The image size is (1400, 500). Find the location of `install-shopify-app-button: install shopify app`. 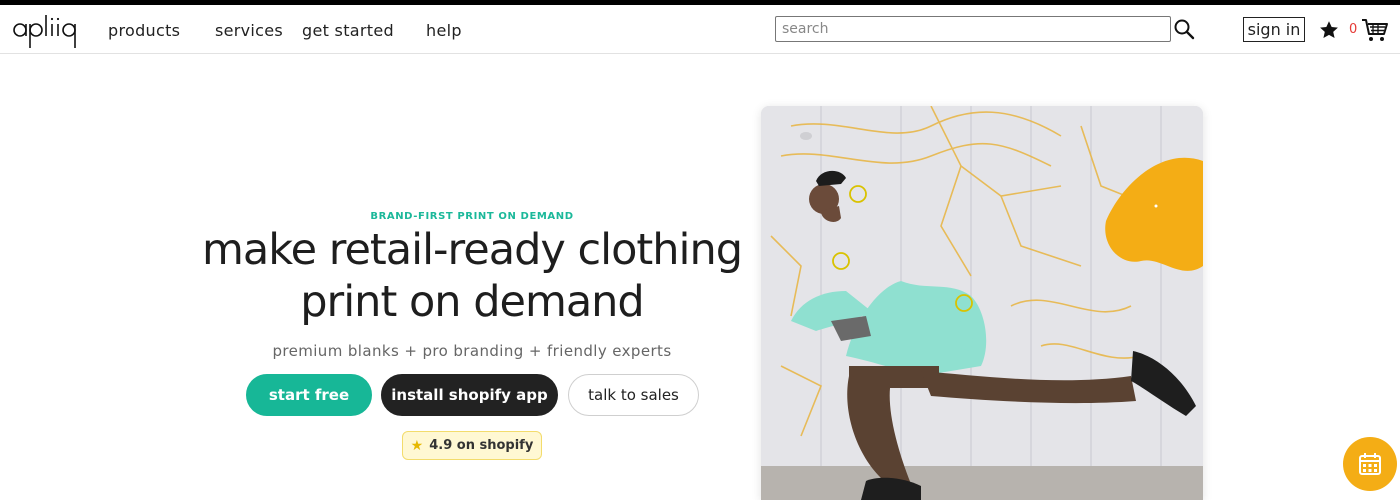

install-shopify-app-button: install shopify app is located at coordinates (469, 395).